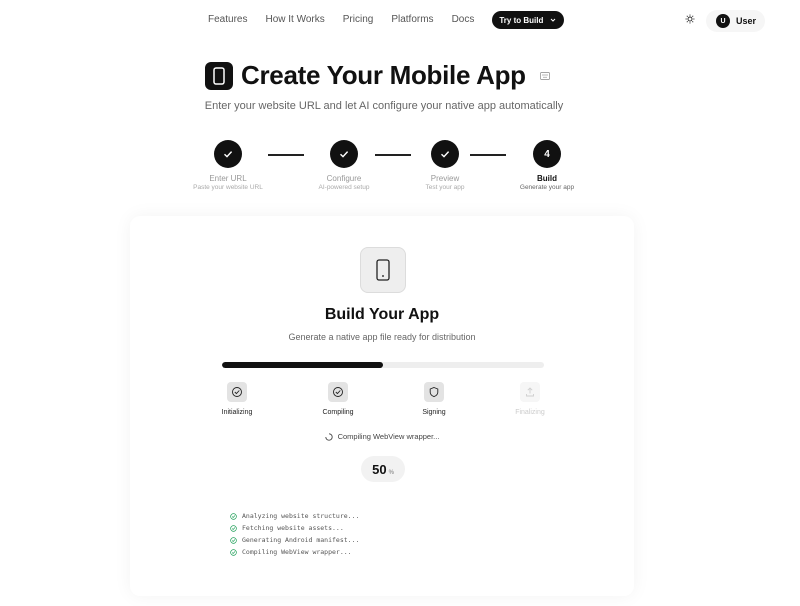 The image size is (800, 606). Describe the element at coordinates (445, 178) in the screenshot. I see `step-3-title: Preview` at that location.